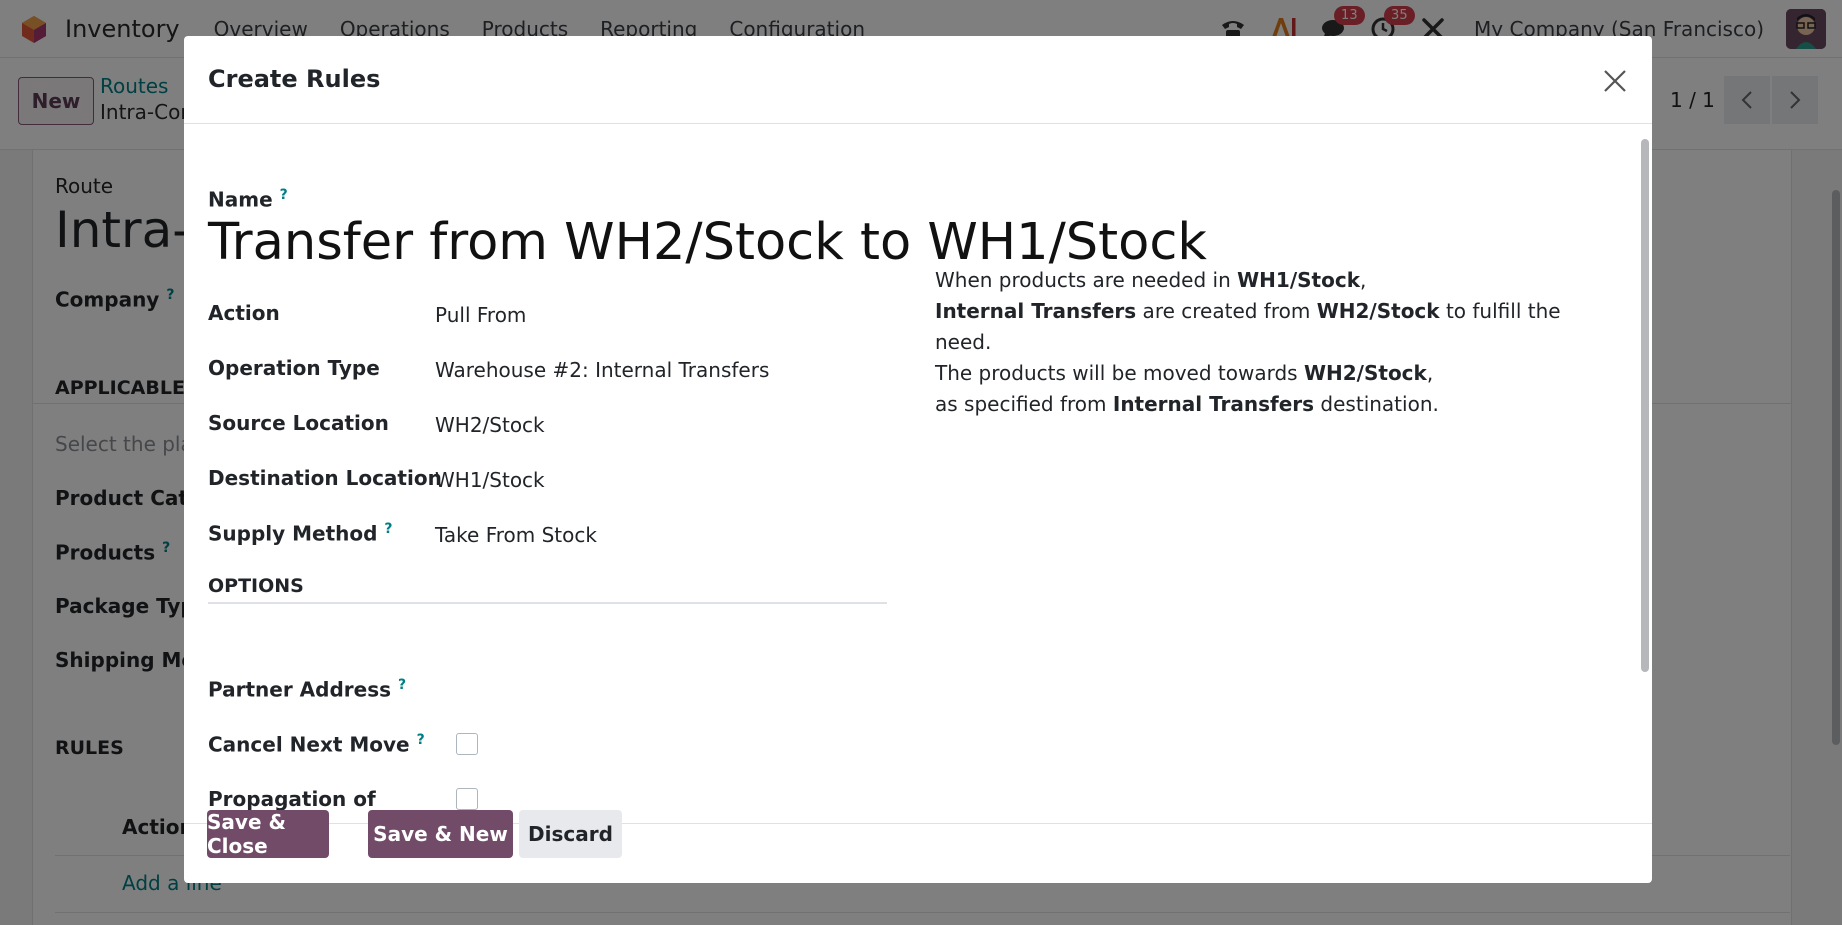 The width and height of the screenshot is (1842, 925). I want to click on supply-method-label-text: Supply Method, so click(293, 533).